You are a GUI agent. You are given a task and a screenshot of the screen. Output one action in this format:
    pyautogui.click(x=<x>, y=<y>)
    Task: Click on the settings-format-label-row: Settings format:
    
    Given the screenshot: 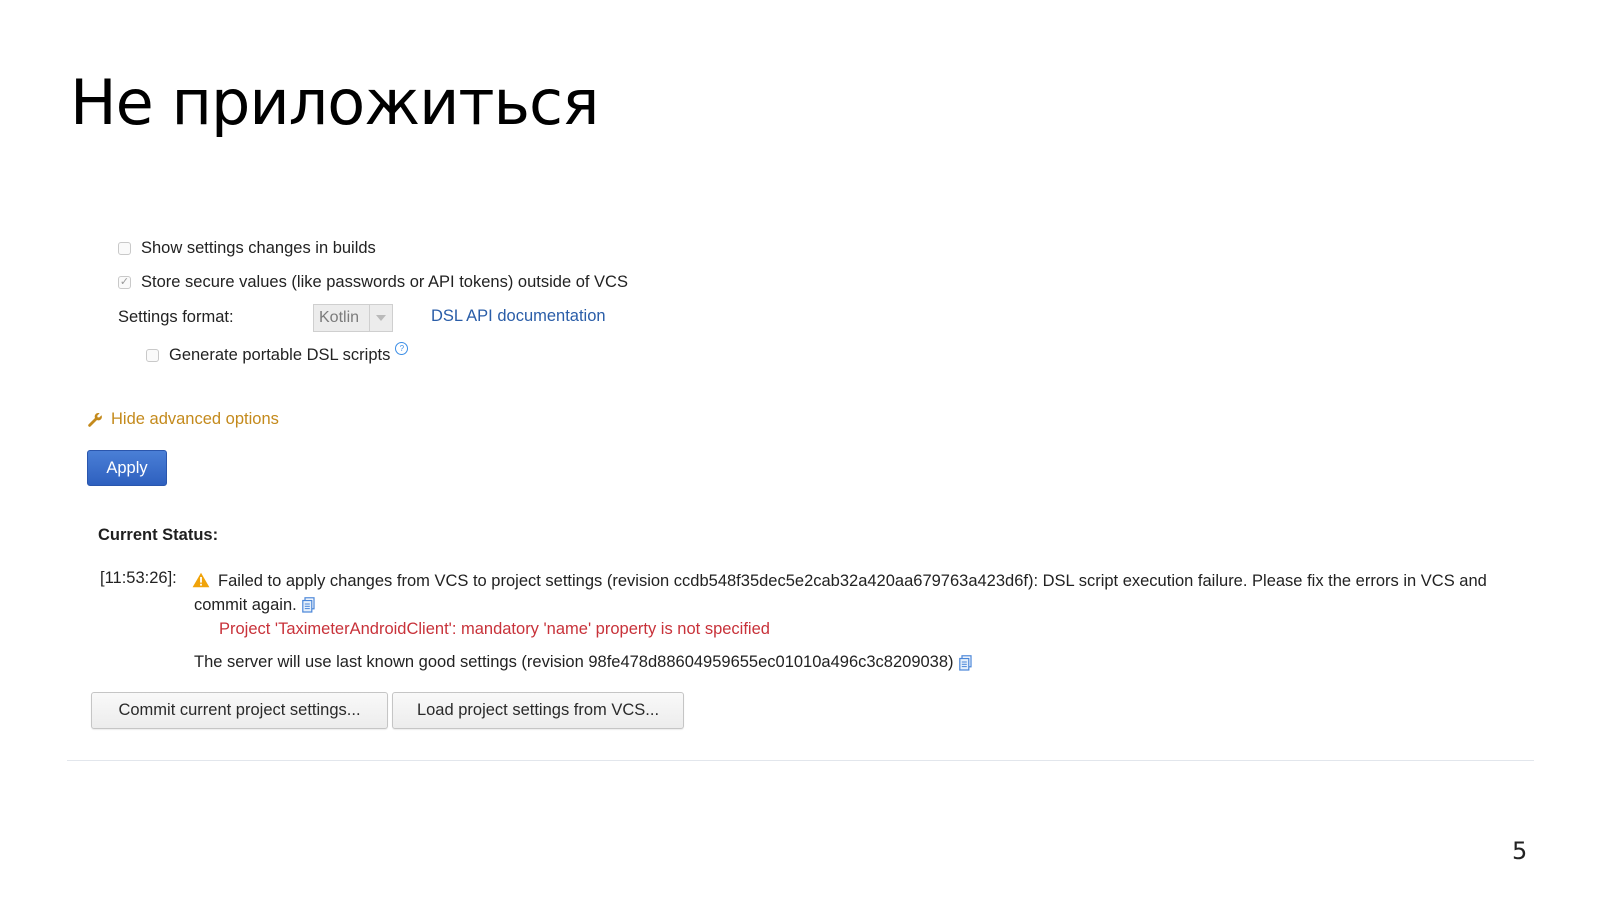 What is the action you would take?
    pyautogui.click(x=176, y=317)
    